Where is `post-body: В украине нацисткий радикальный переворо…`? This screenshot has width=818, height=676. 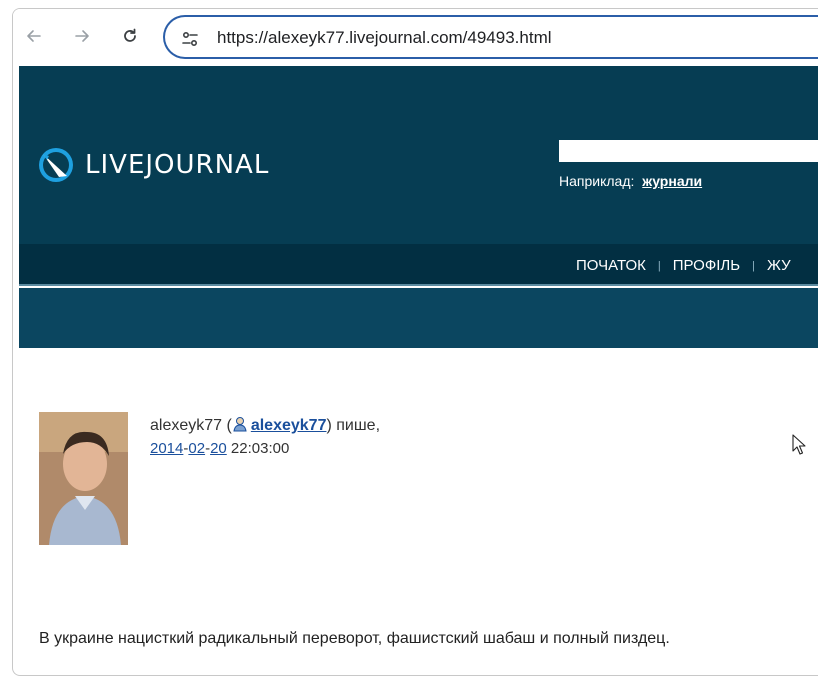
post-body: В украине нацисткий радикальный переворо… is located at coordinates (354, 638).